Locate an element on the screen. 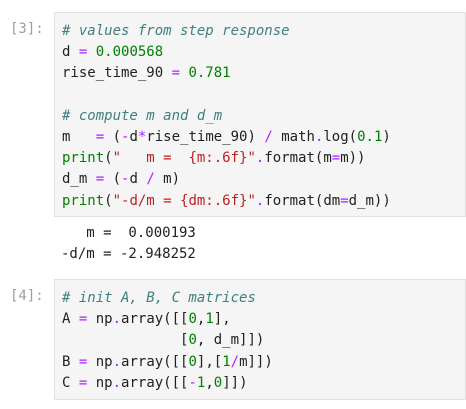  code-line: # init A, B, C matrices is located at coordinates (167, 298).